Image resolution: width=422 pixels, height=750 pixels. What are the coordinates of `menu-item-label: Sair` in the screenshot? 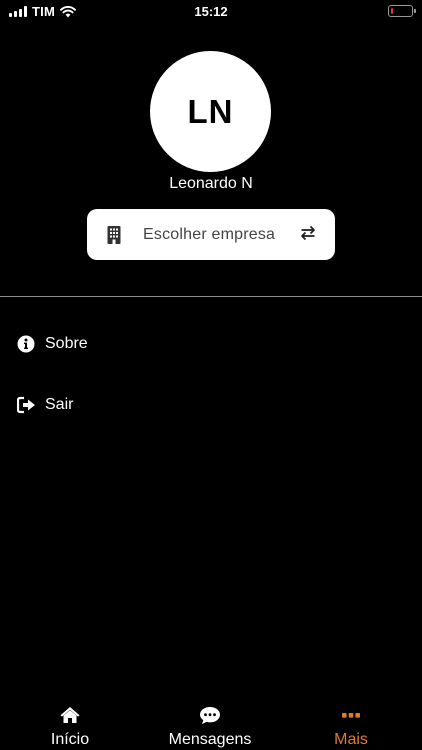 It's located at (59, 404).